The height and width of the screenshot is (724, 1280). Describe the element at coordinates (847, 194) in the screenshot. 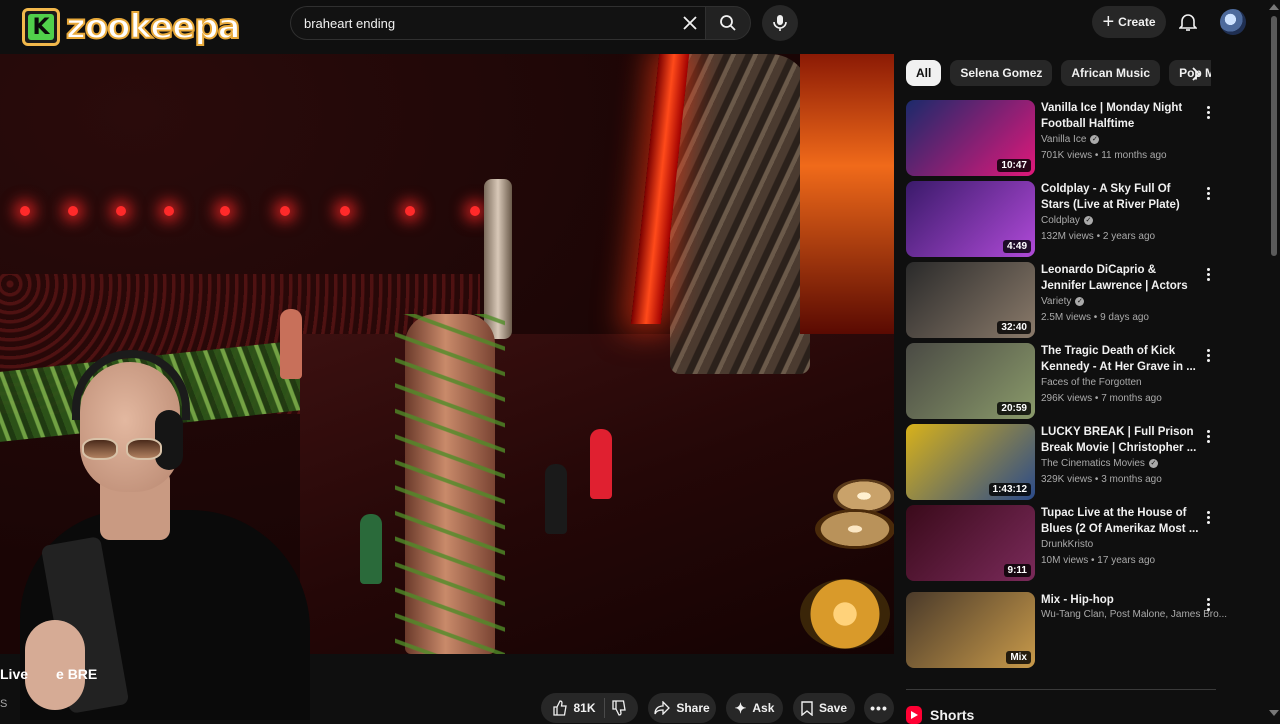

I see `video-led-screen` at that location.